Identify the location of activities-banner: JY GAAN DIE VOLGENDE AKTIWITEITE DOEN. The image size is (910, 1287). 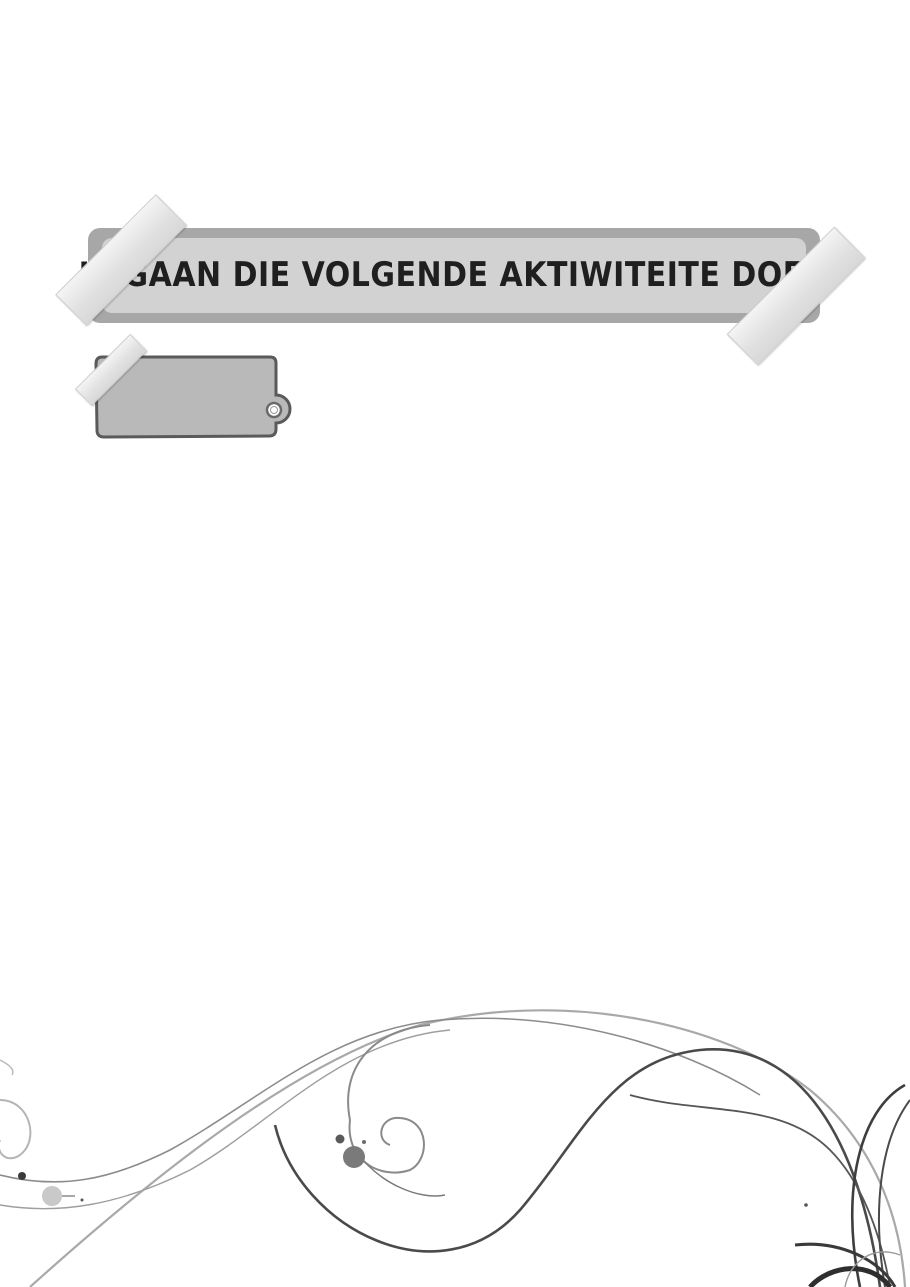
(454, 275).